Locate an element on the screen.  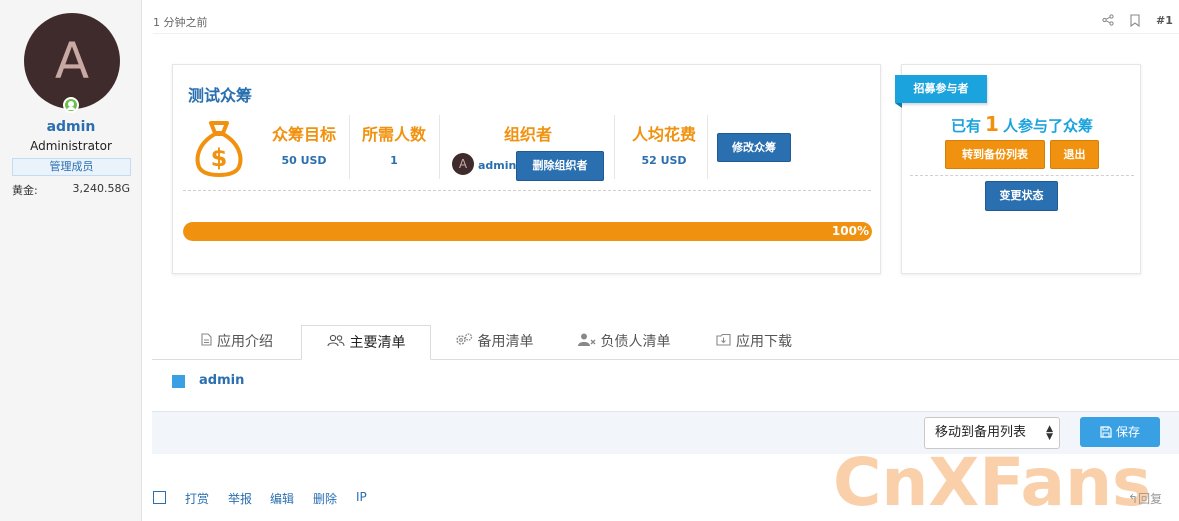
progress-fill is located at coordinates (527, 231).